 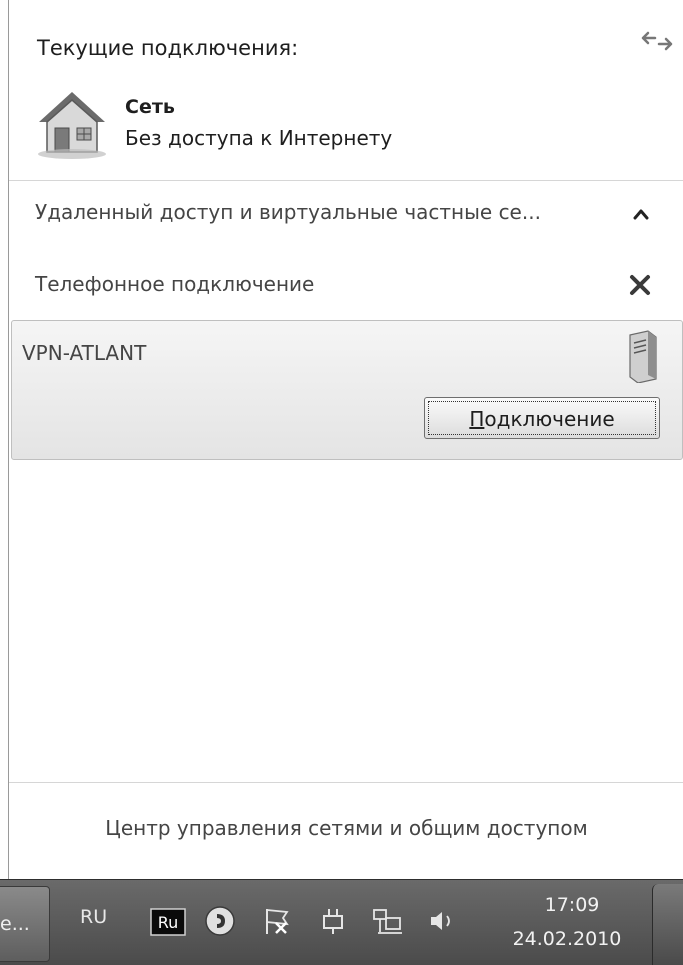 What do you see at coordinates (333, 921) in the screenshot?
I see `power-plug-icon` at bounding box center [333, 921].